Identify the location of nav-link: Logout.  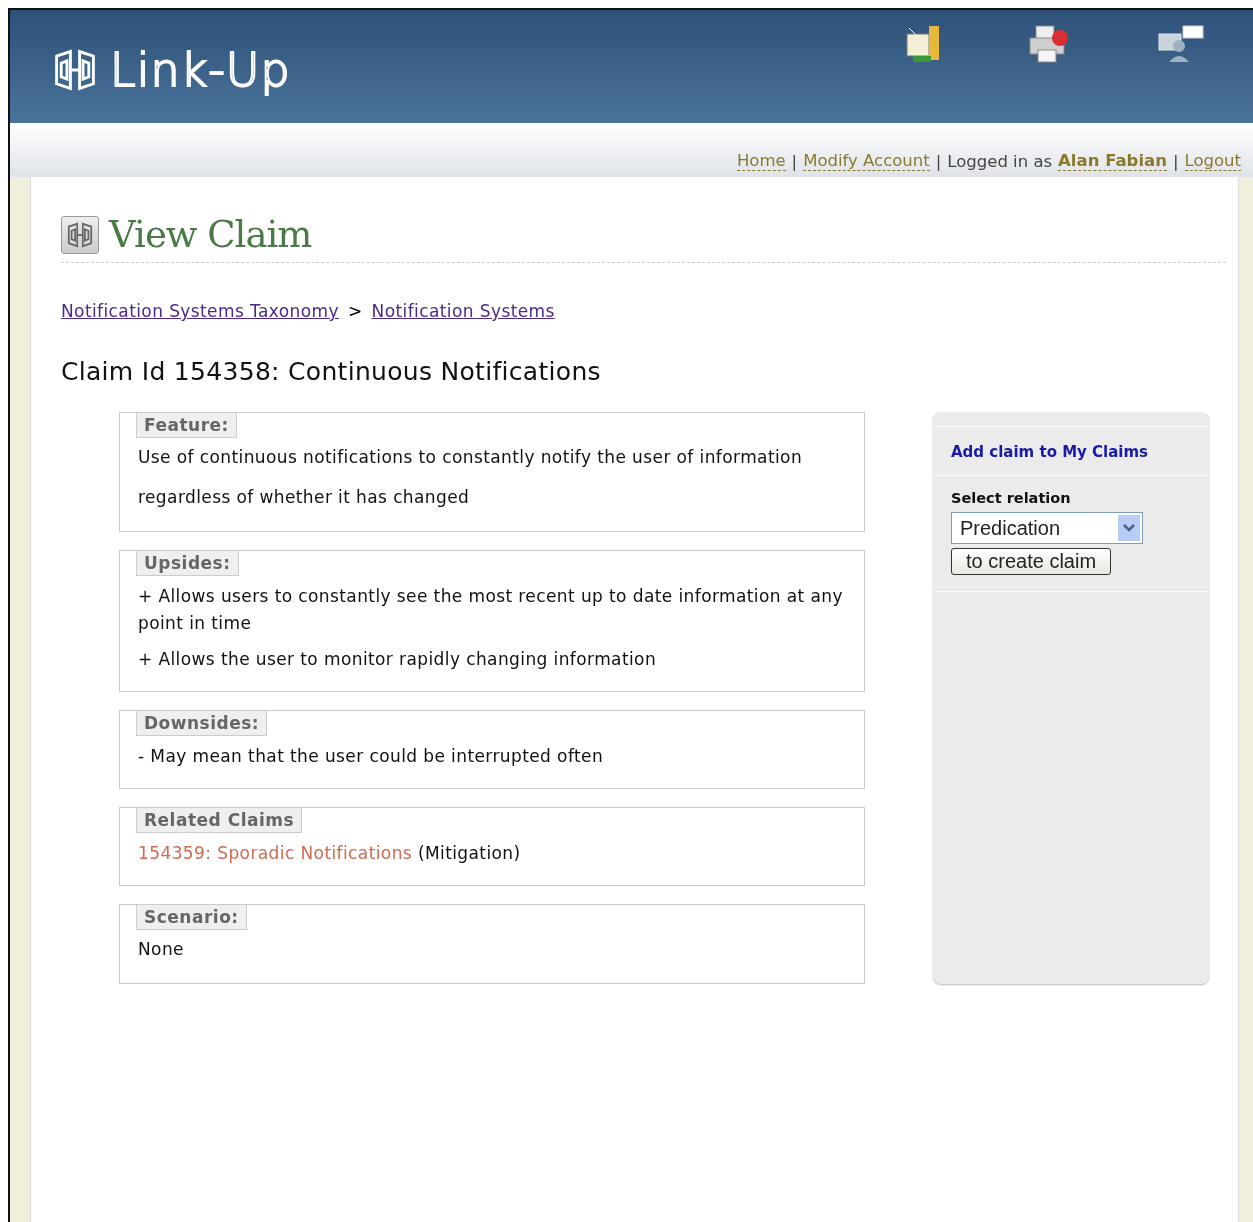
(1212, 161).